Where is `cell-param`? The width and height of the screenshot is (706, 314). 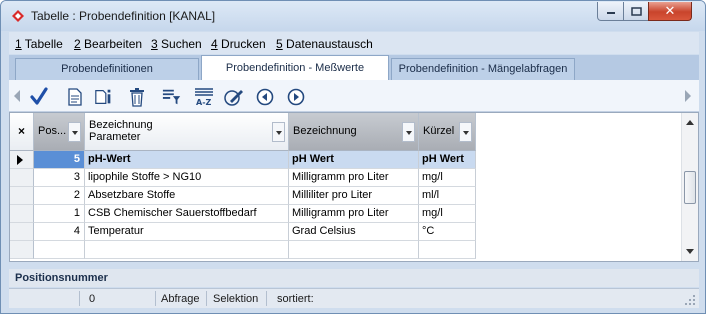
cell-param is located at coordinates (187, 250).